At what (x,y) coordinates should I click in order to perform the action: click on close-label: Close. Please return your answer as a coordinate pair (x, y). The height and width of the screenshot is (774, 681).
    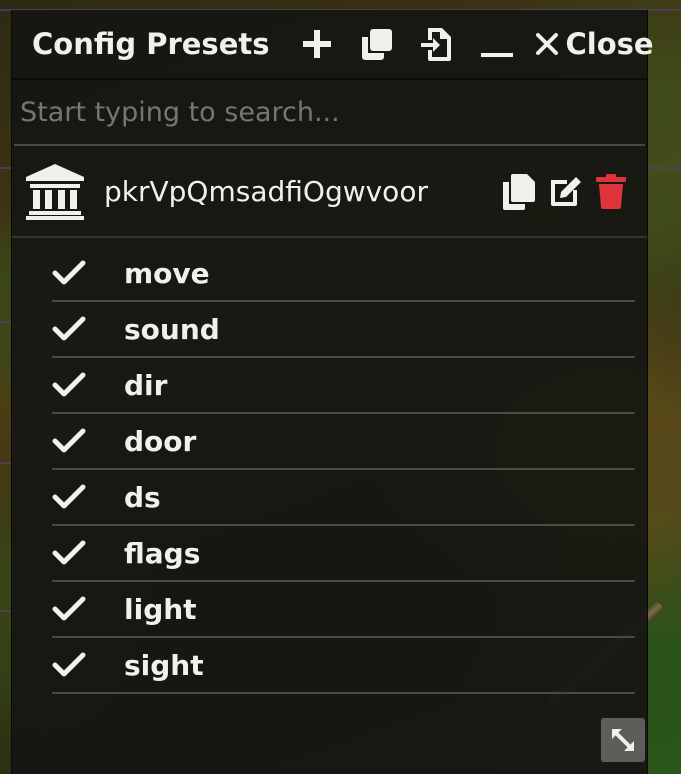
    Looking at the image, I should click on (609, 44).